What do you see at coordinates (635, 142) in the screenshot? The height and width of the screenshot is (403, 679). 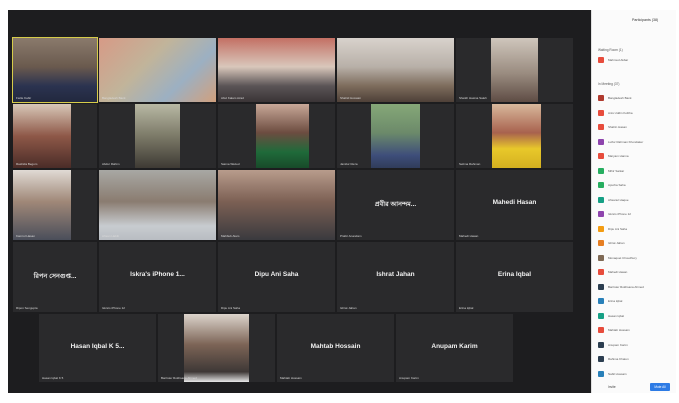 I see `participant-row: Lutfor Rahman Khondaker` at bounding box center [635, 142].